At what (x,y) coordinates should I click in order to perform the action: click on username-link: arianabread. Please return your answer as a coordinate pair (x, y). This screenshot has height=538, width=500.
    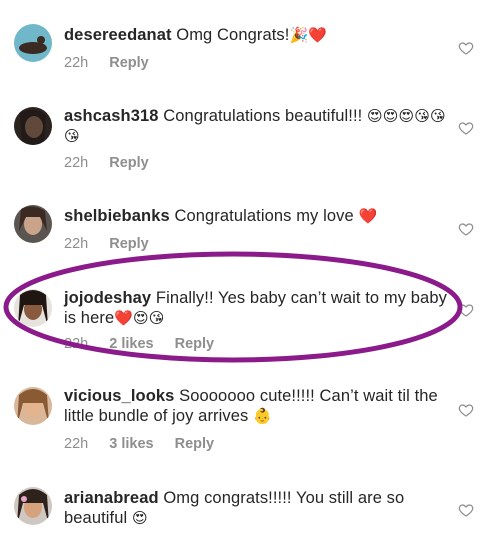
    Looking at the image, I should click on (111, 498).